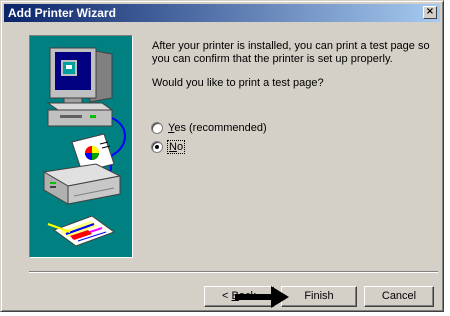 The width and height of the screenshot is (450, 316). What do you see at coordinates (319, 296) in the screenshot?
I see `finish-button-label: Finish` at bounding box center [319, 296].